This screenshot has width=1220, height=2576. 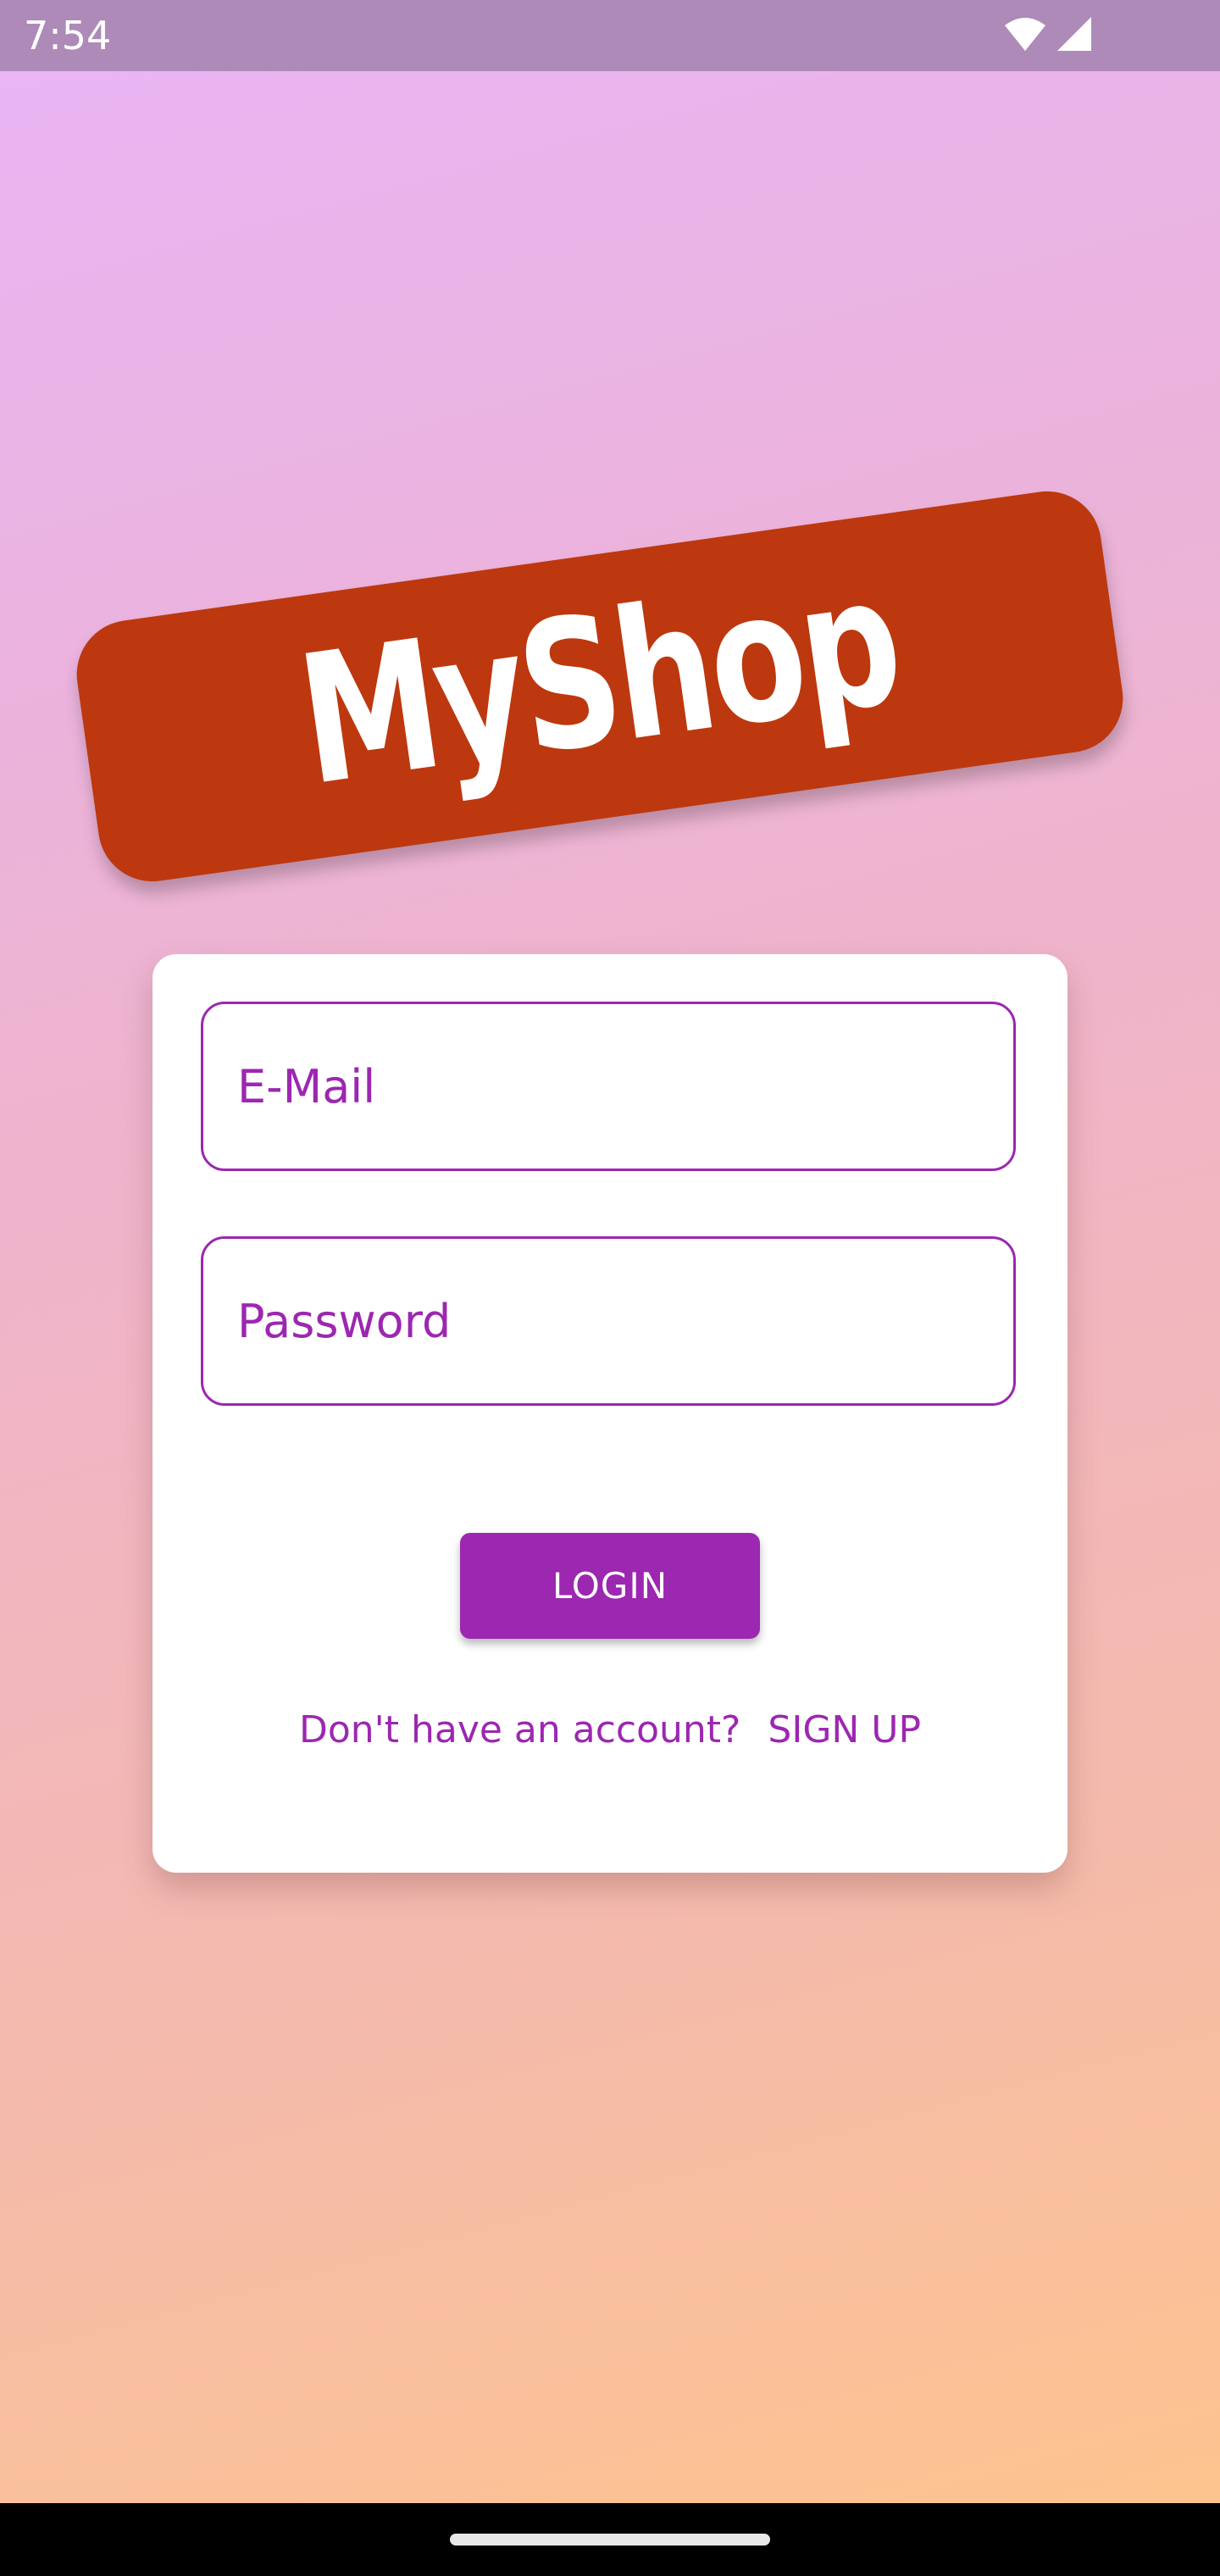 I want to click on signup-row: Don't have an account? SIGN UP, so click(x=610, y=1730).